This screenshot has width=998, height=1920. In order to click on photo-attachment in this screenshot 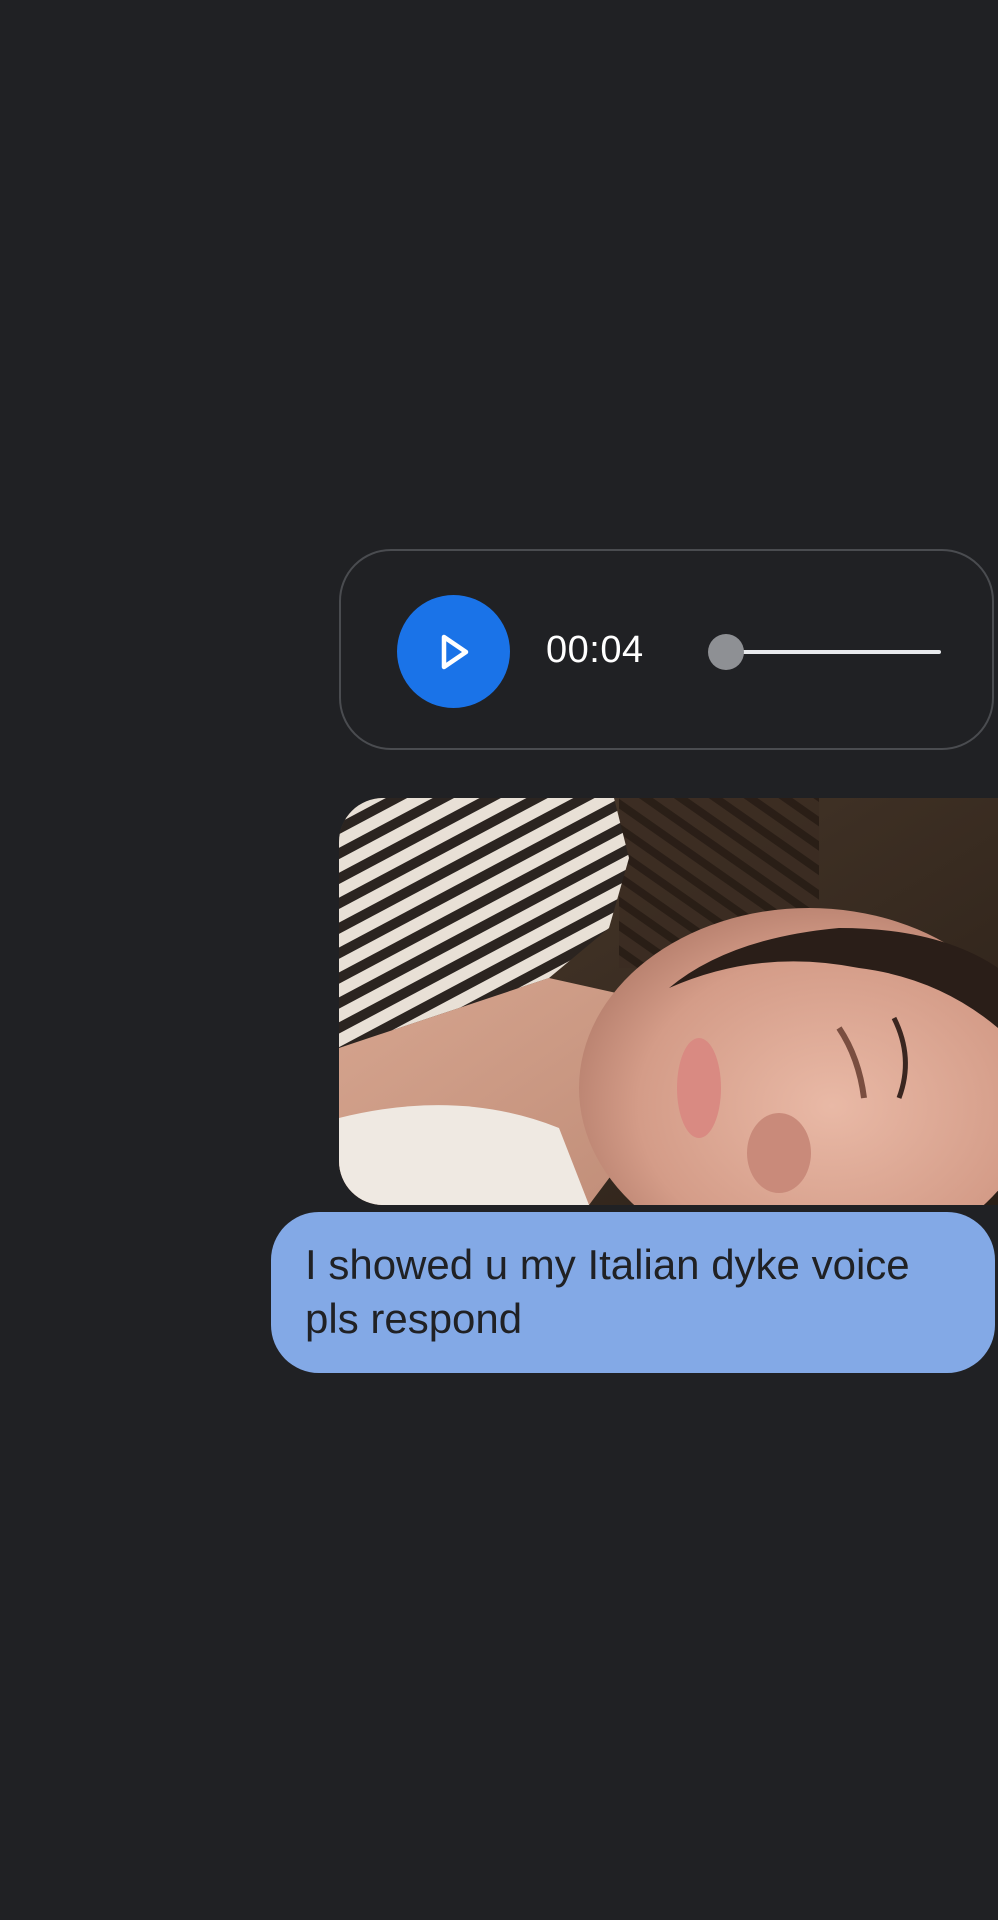, I will do `click(668, 1001)`.